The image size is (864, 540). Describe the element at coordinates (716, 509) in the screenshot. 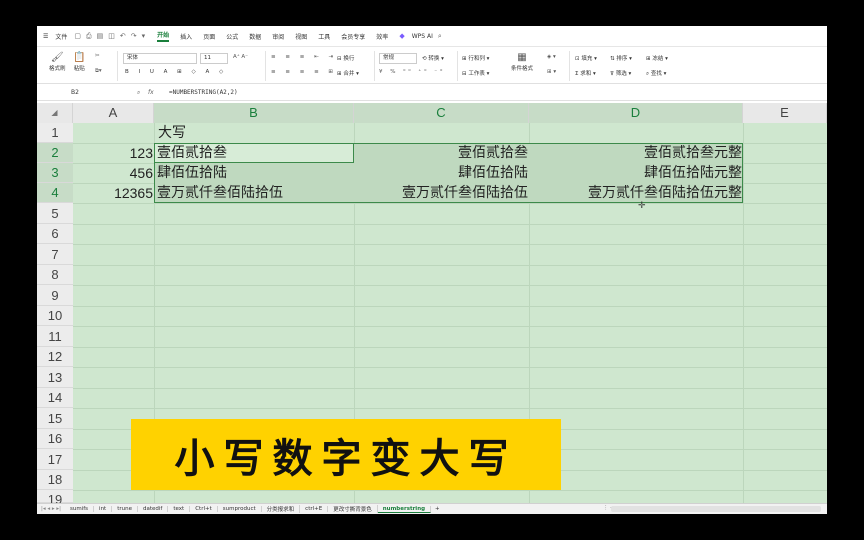

I see `horizontal-scrollbar` at that location.